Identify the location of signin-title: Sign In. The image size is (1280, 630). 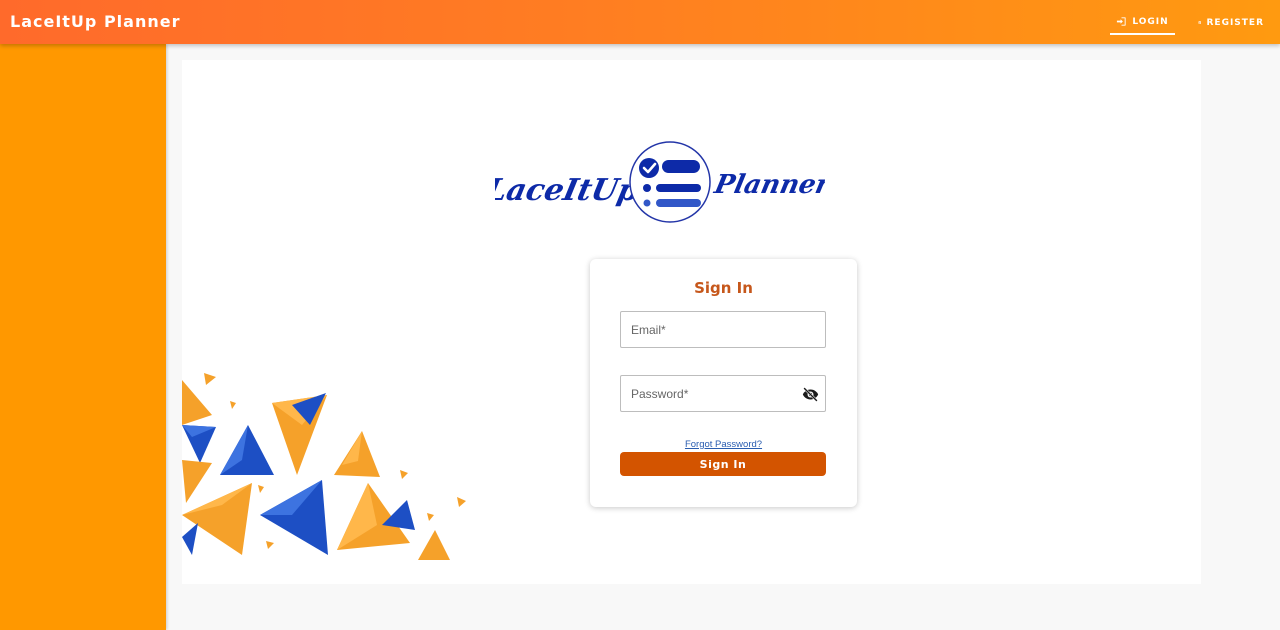
(723, 288).